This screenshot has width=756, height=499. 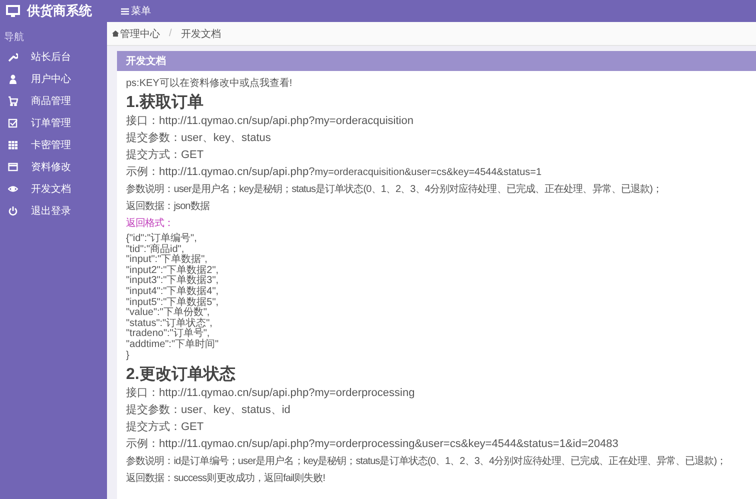 What do you see at coordinates (53, 101) in the screenshot?
I see `sidebar-item: 商品管理` at bounding box center [53, 101].